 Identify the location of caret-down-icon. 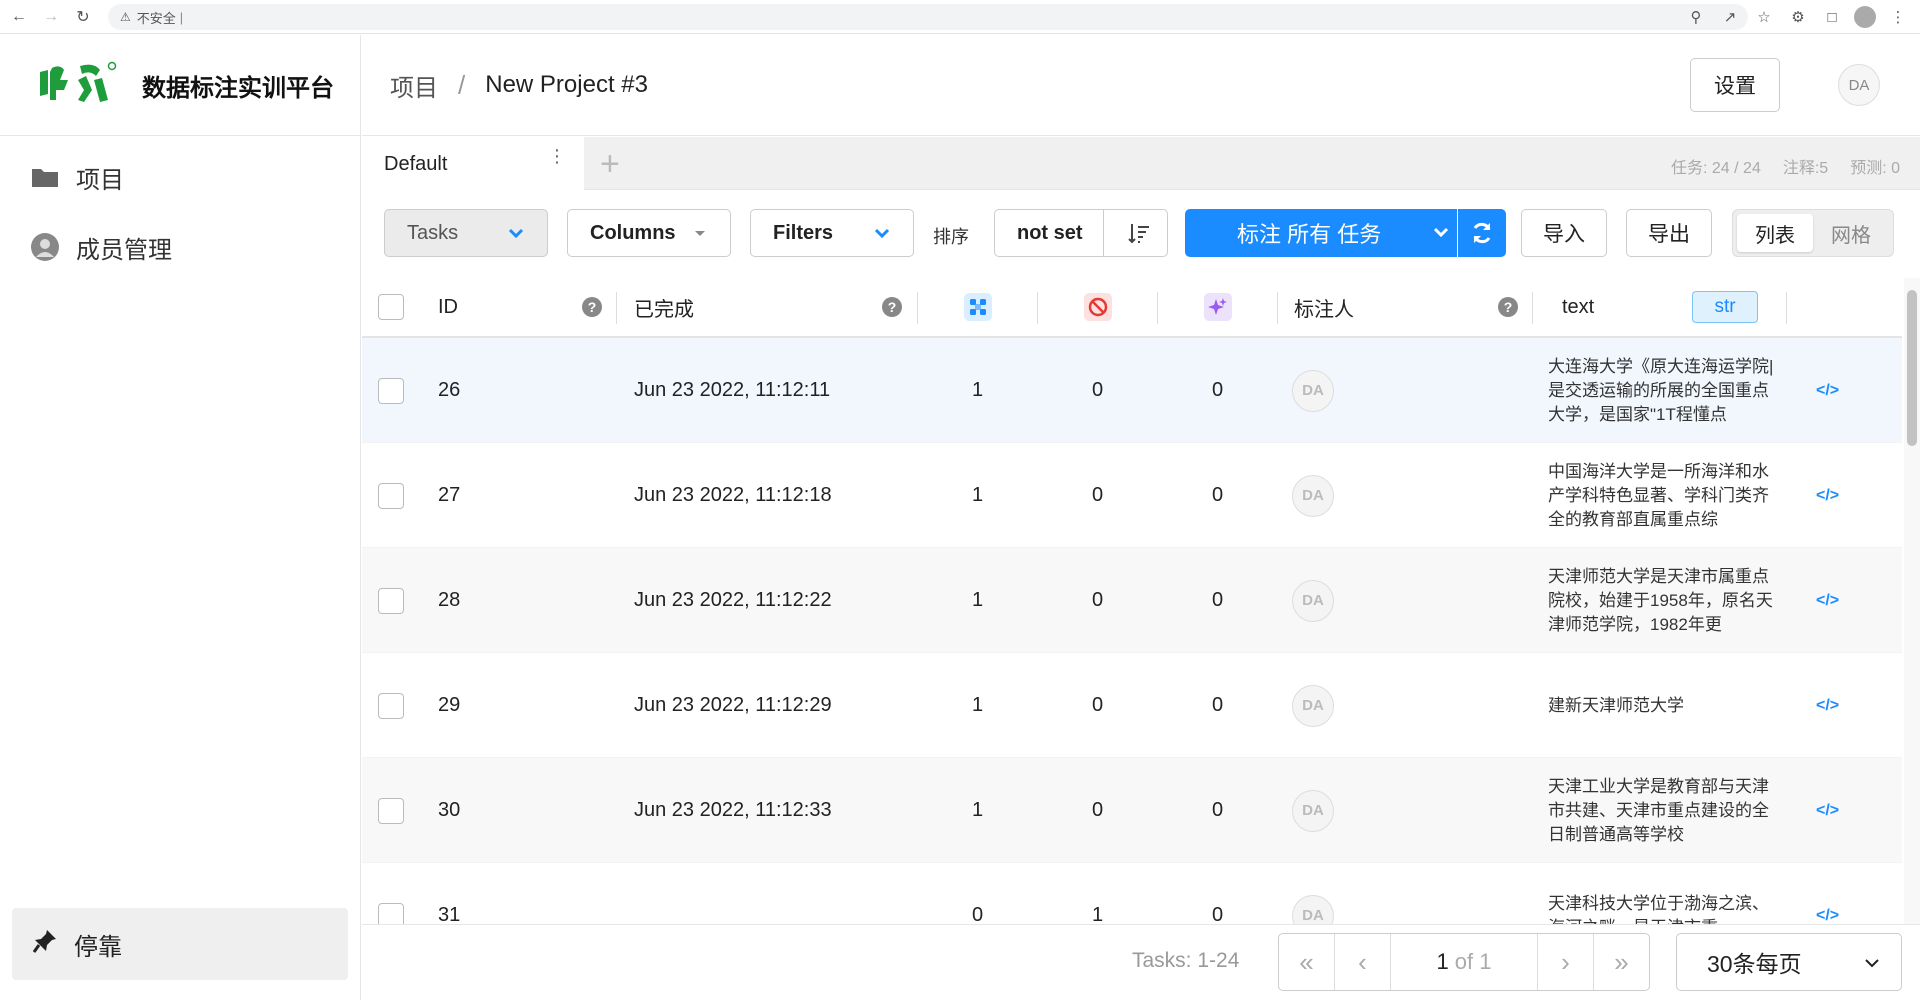
(700, 233).